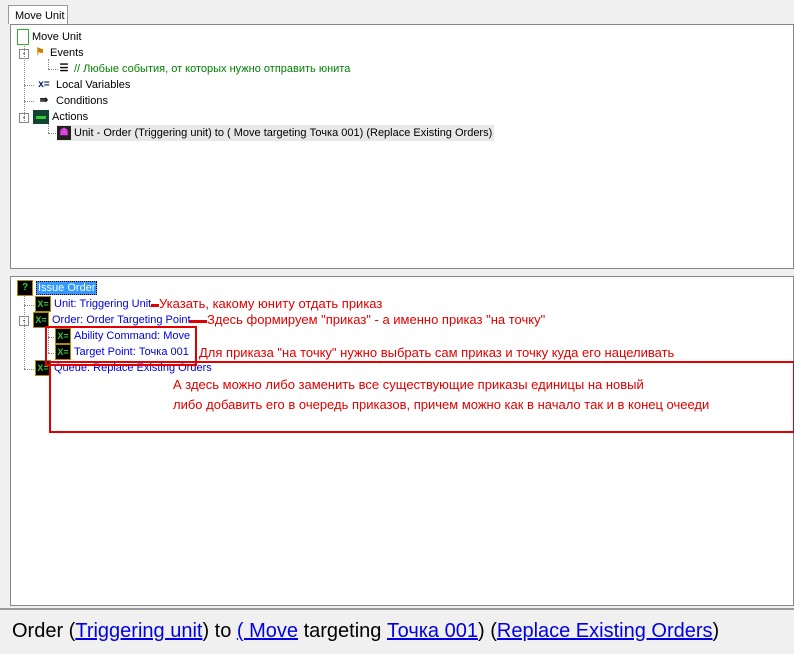  I want to click on tree-local-variables: x= Local Variables, so click(82, 85).